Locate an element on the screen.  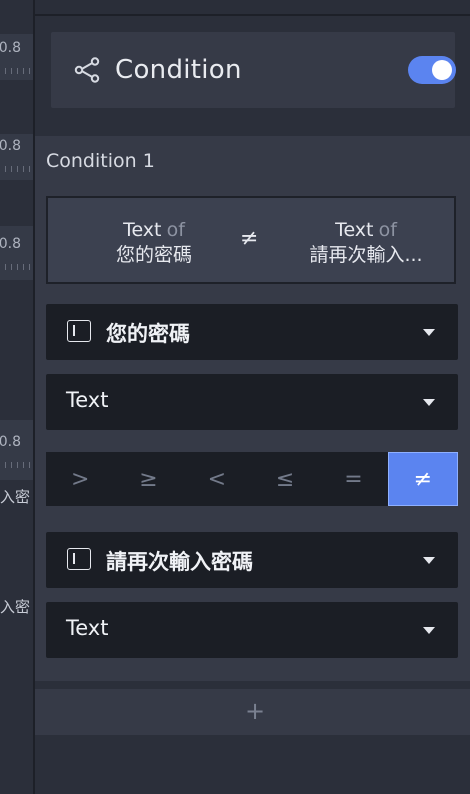
summary-right-of: of is located at coordinates (387, 230).